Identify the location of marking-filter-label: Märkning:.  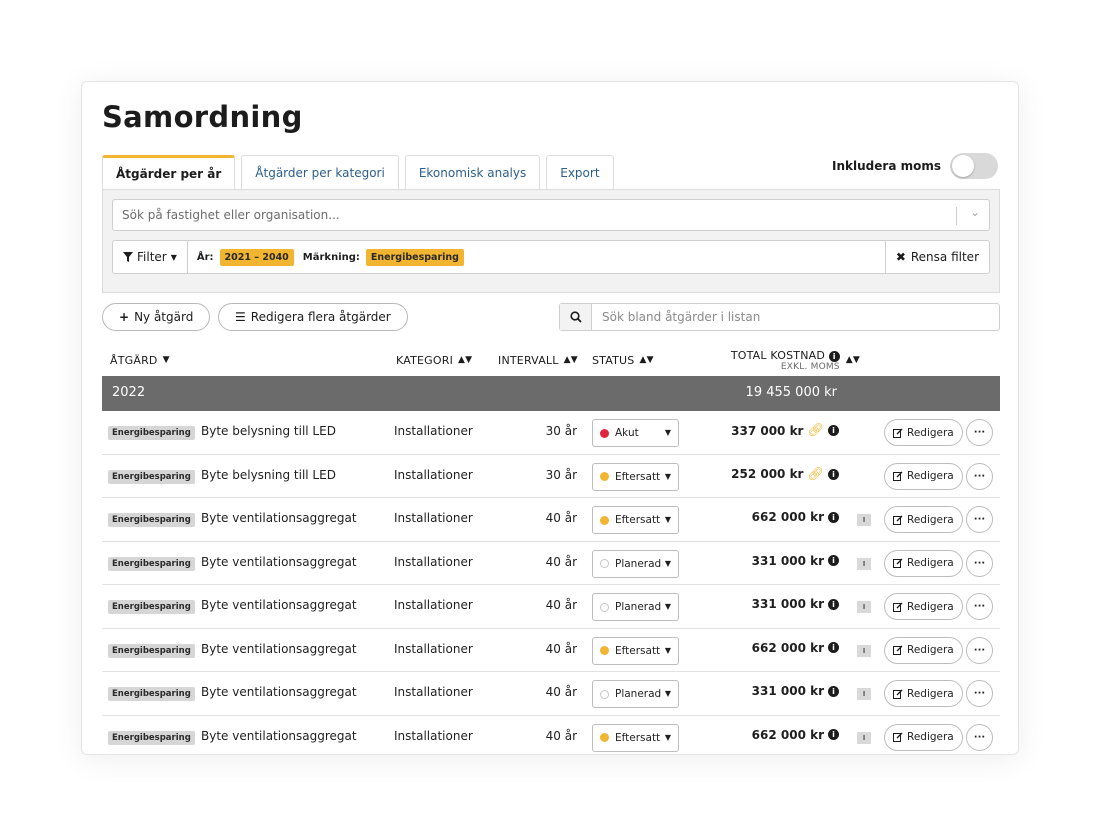
(331, 257).